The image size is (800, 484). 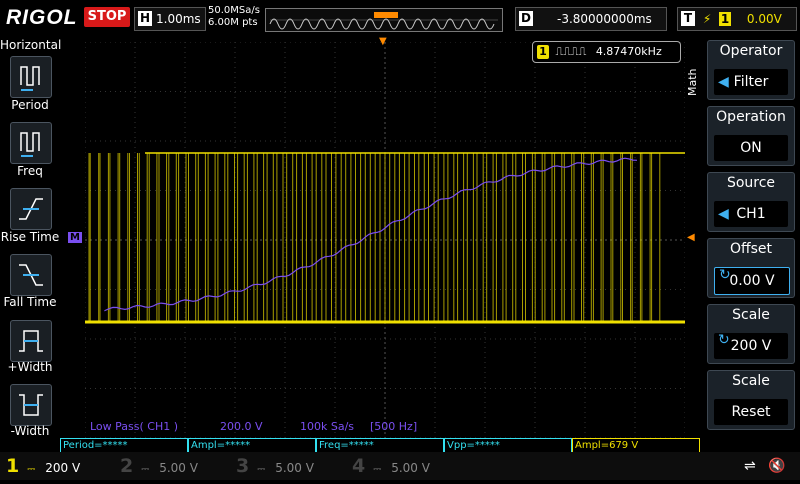 I want to click on channel-1-status: 1 ⎓ 200 V, so click(x=43, y=466).